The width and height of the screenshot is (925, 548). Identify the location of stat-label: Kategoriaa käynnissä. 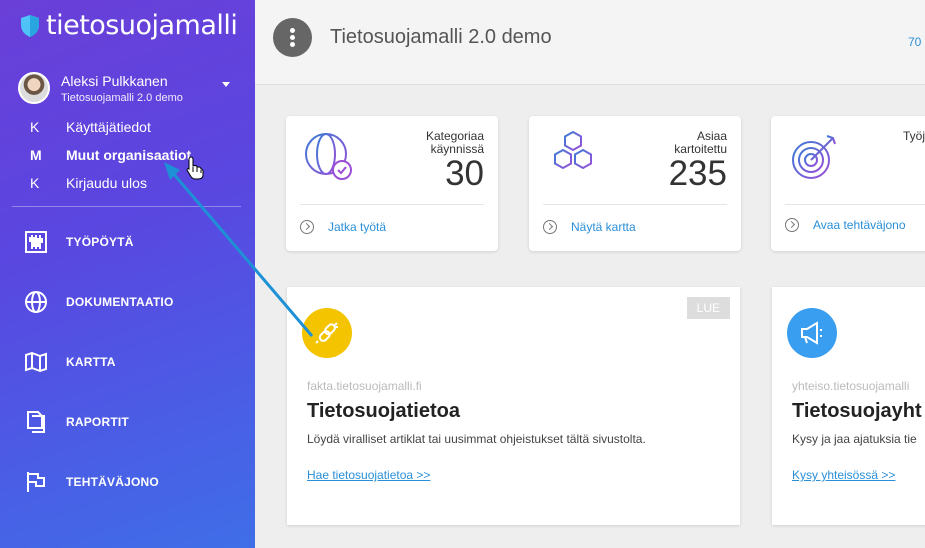
(454, 142).